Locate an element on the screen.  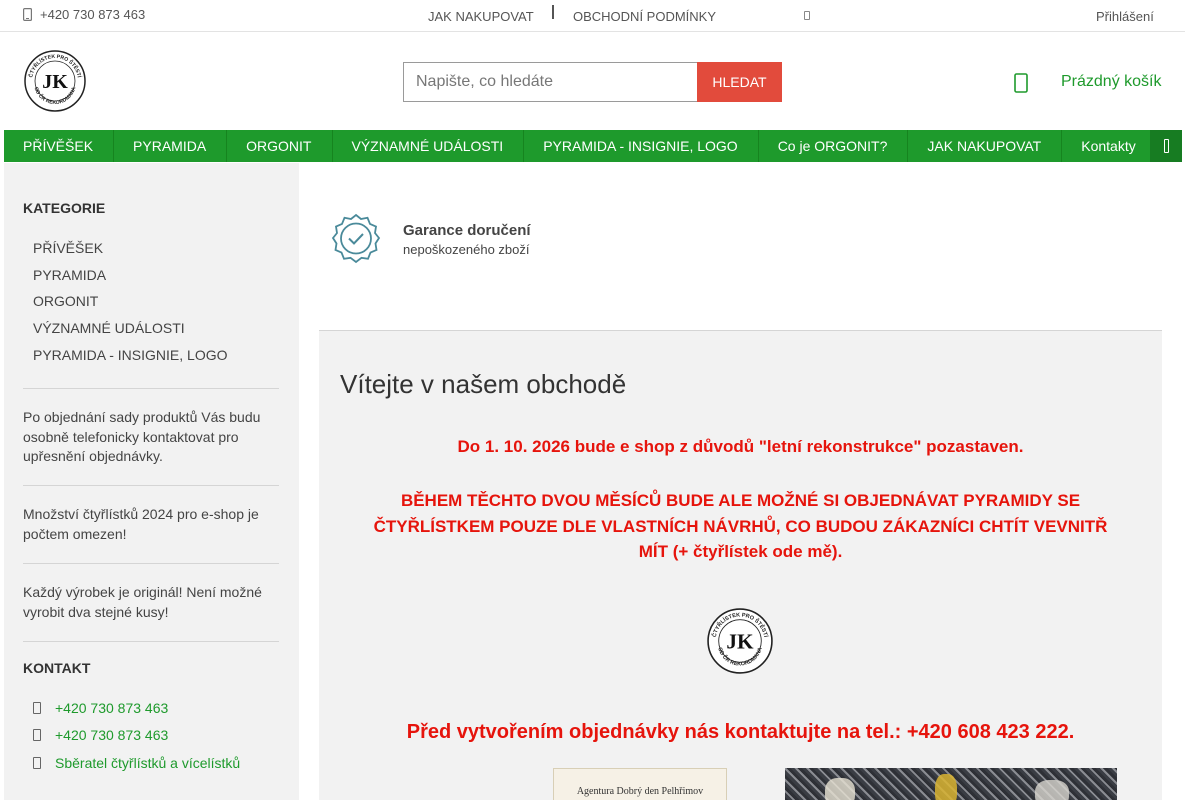
welcome-heading: Vítejte v našem obchodě is located at coordinates (483, 384).